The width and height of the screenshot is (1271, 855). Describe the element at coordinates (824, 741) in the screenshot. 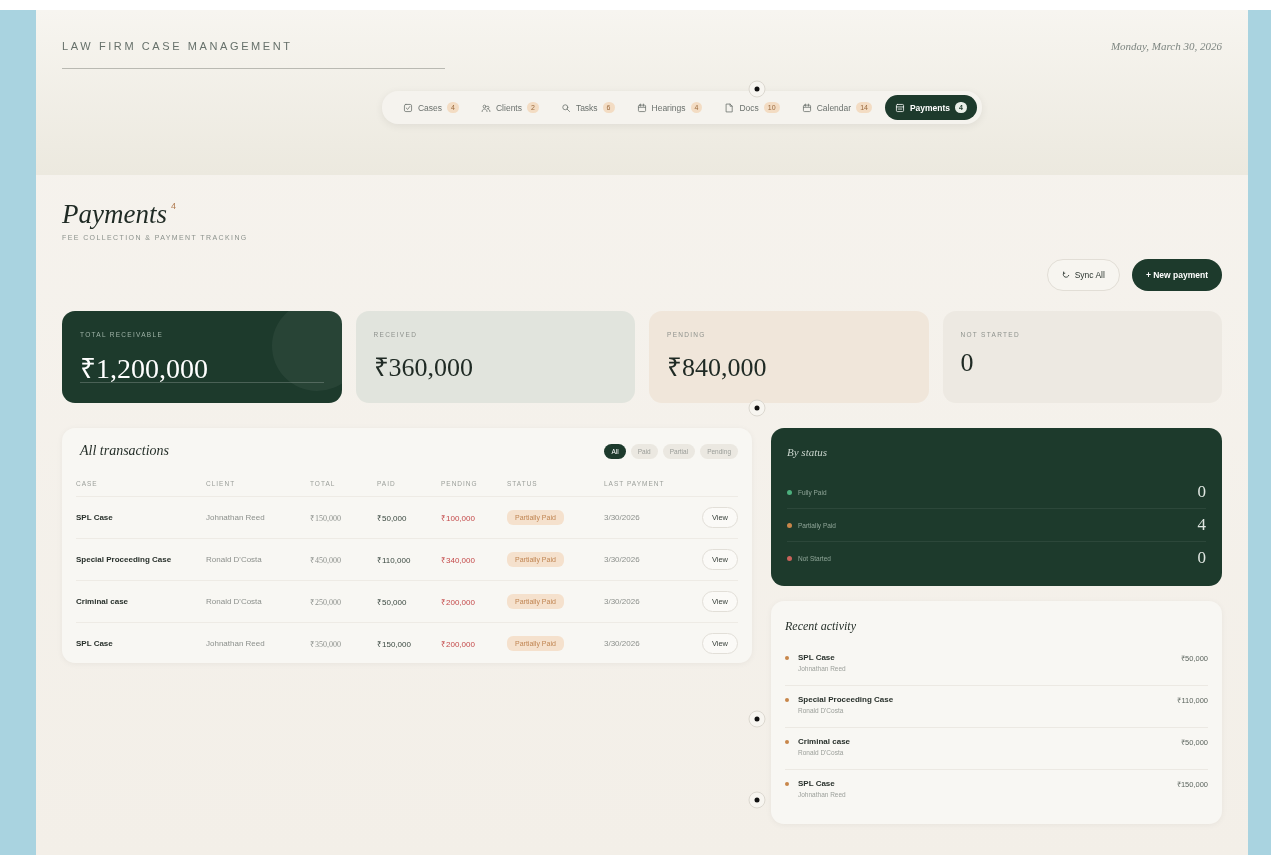

I see `activity-case: Criminal case` at that location.